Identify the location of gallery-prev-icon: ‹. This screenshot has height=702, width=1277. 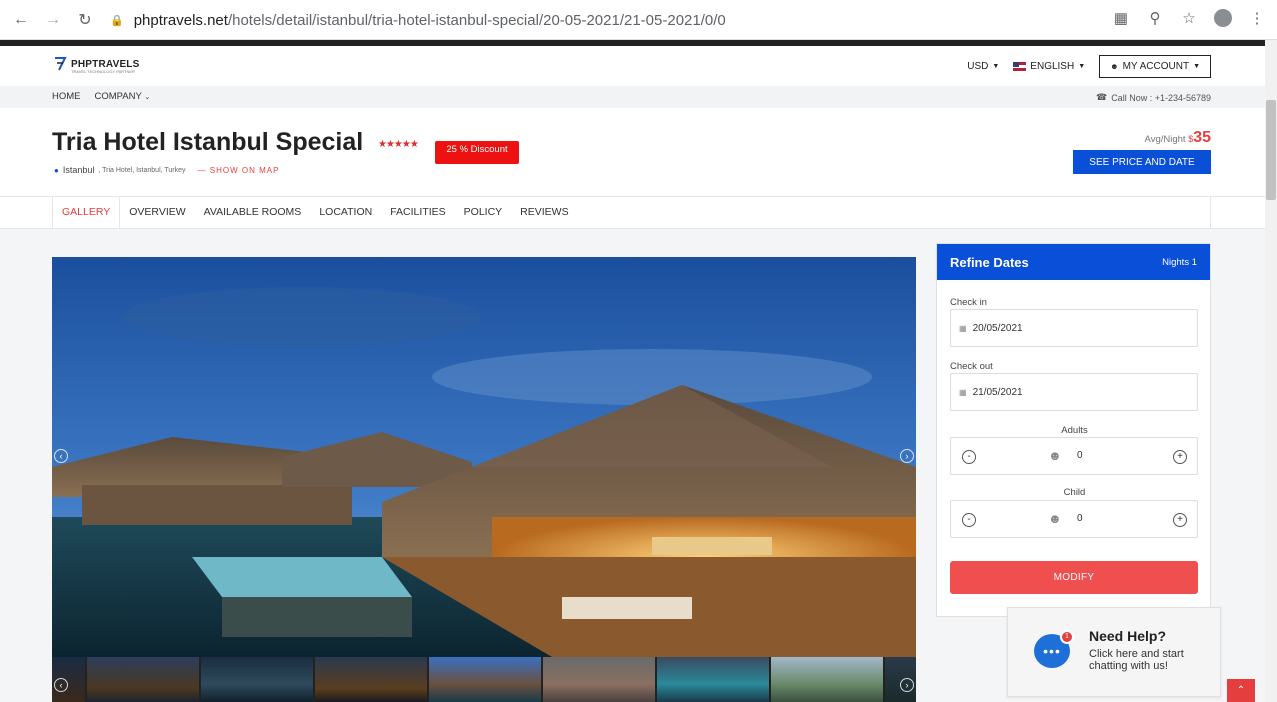
(61, 456).